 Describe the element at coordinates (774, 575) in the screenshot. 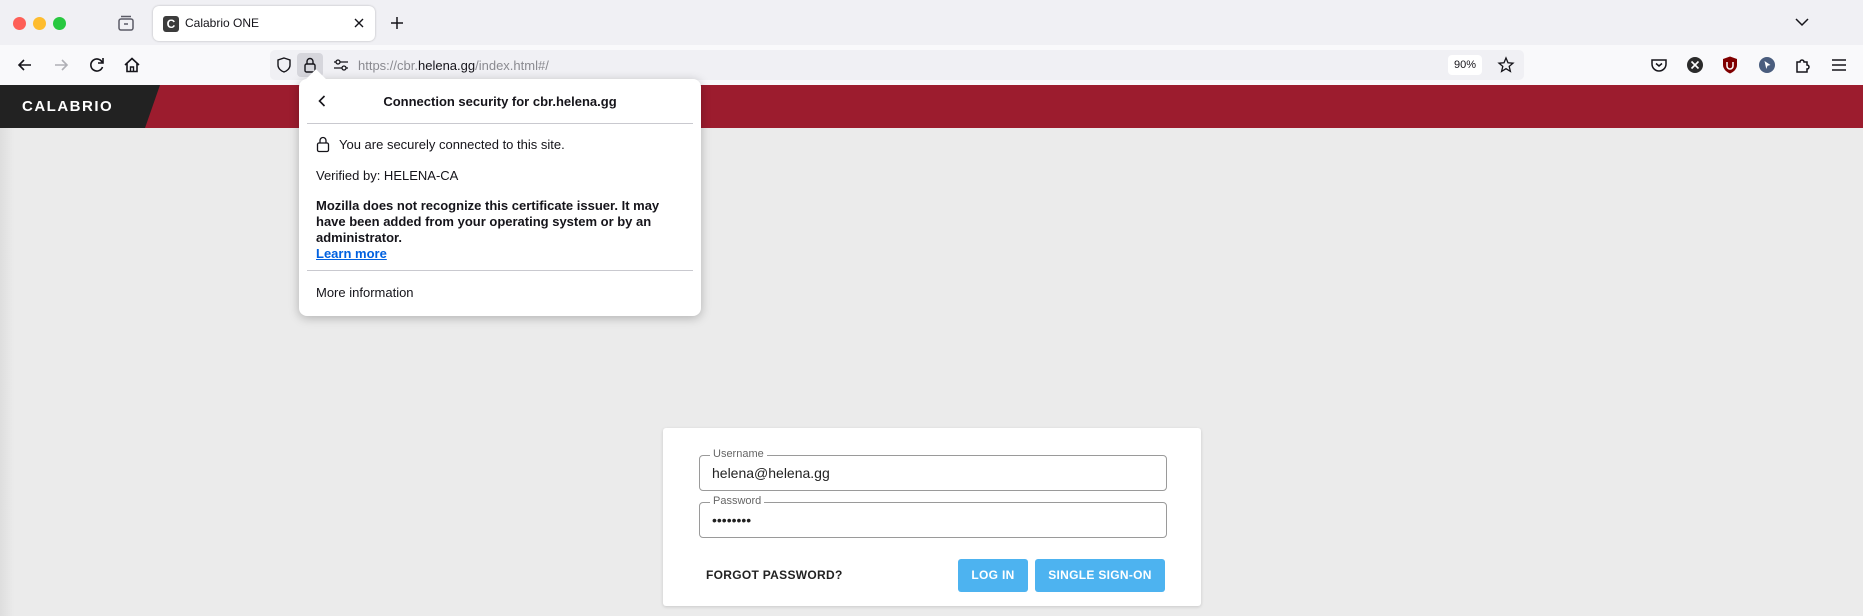

I see `forgot-password-link: FORGOT PASSWORD?` at that location.